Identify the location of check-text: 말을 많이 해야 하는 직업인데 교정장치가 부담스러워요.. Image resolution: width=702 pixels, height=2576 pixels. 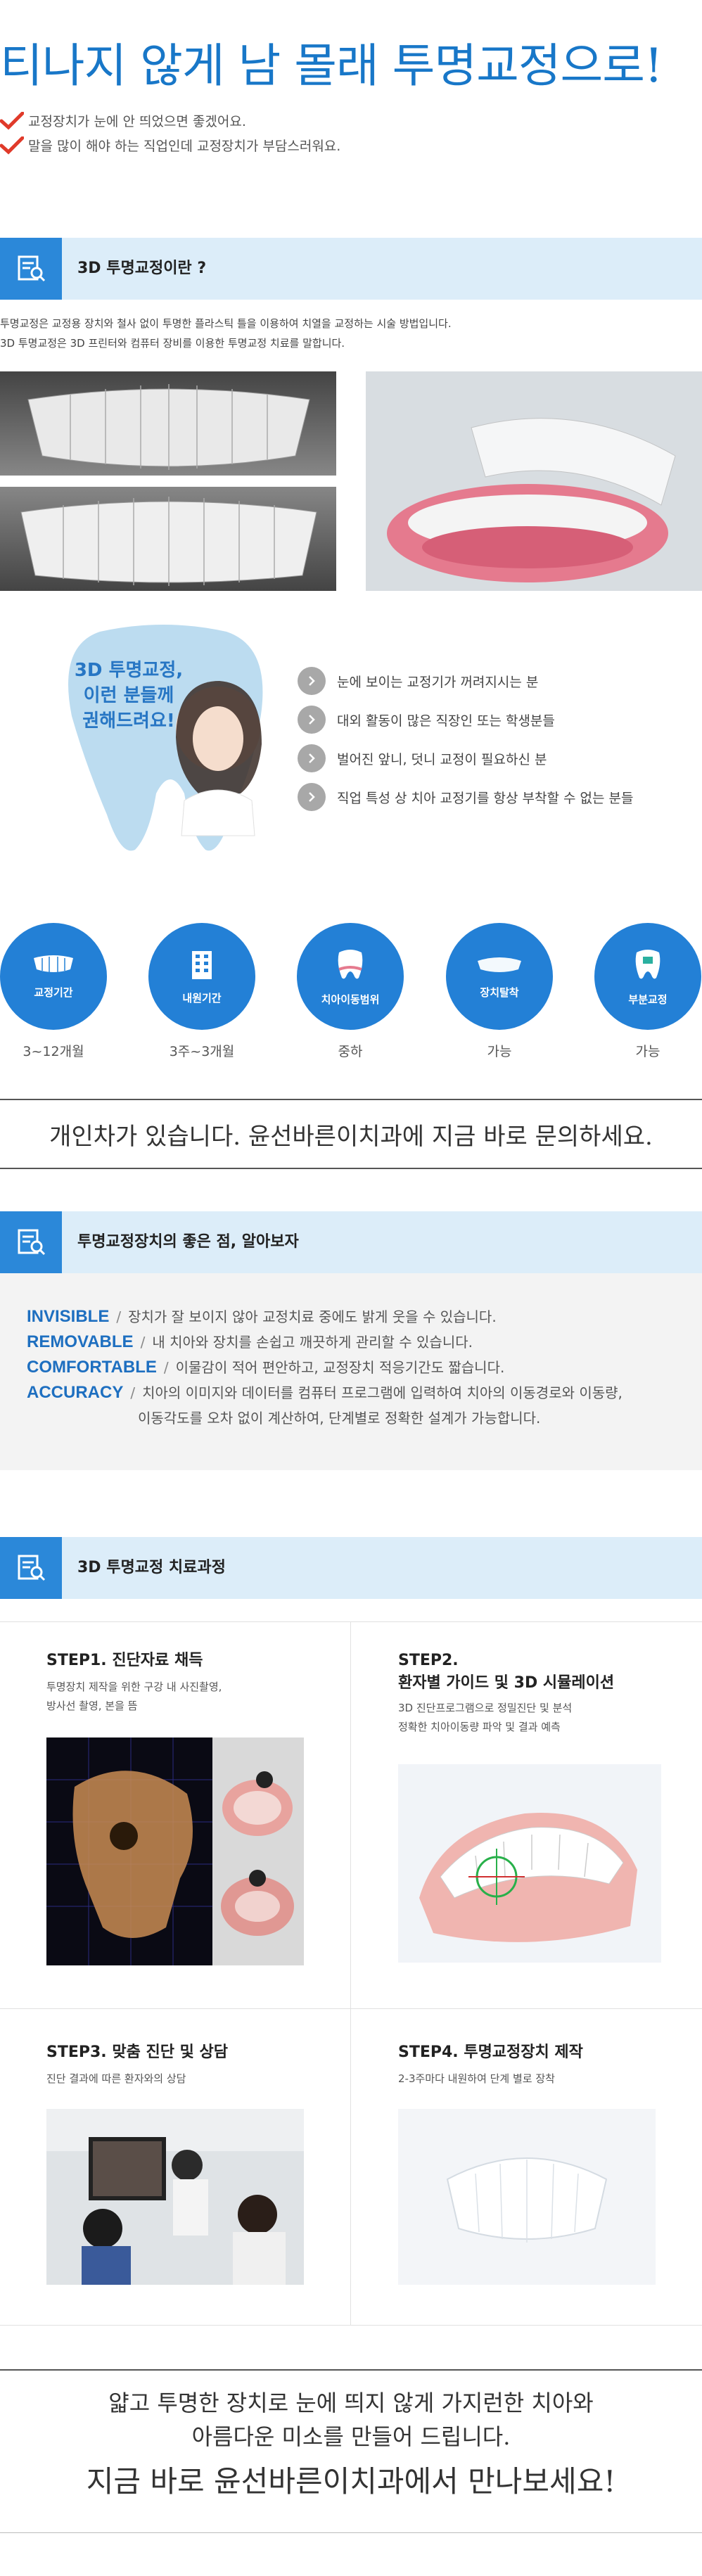
(184, 146).